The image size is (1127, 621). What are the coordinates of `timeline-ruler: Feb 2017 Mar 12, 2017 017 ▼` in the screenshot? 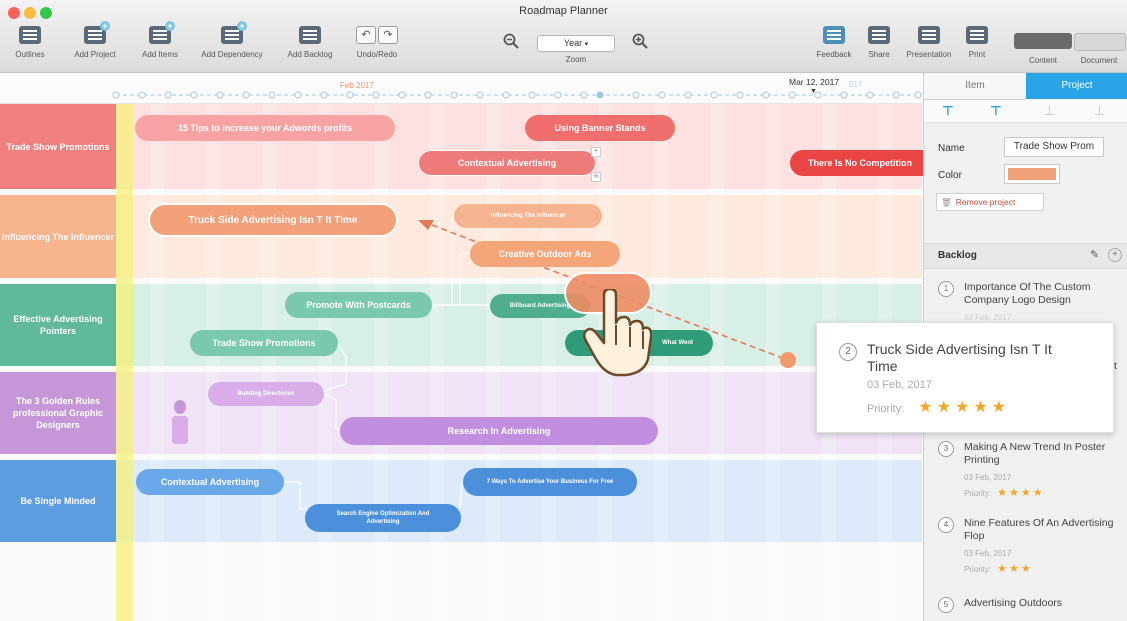 It's located at (461, 88).